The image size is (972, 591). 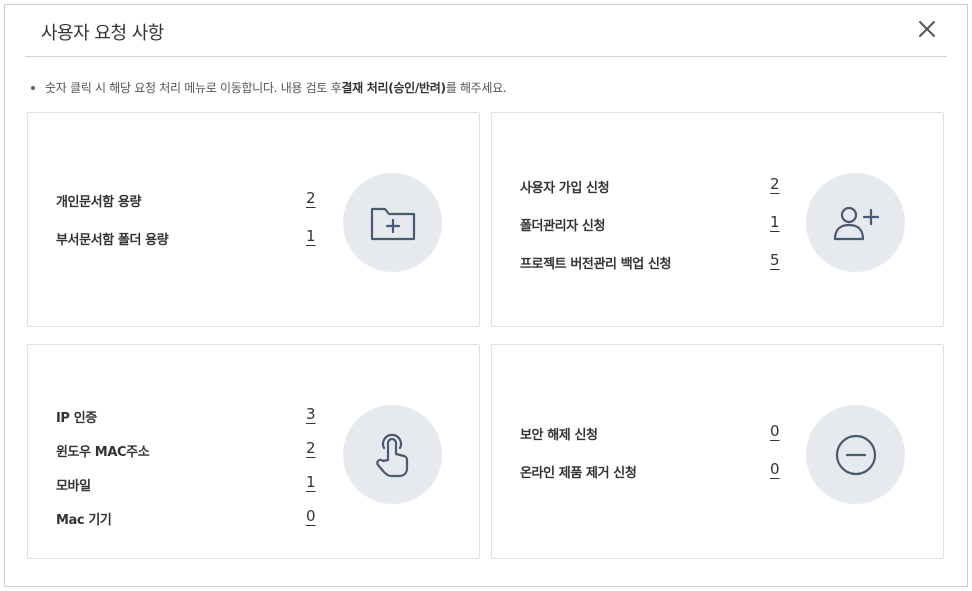 I want to click on close-button, so click(x=927, y=29).